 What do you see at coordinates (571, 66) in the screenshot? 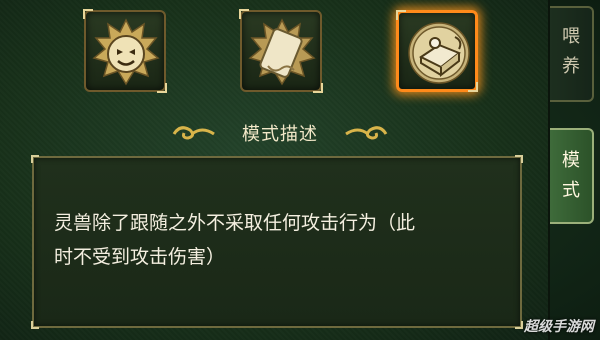
I see `tab-feed-label-2: 养` at bounding box center [571, 66].